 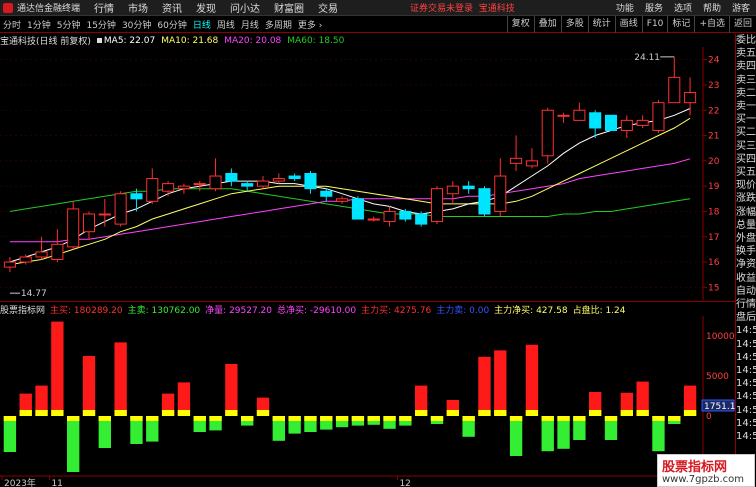 What do you see at coordinates (711, 24) in the screenshot?
I see `add-watchlist-button: +自选` at bounding box center [711, 24].